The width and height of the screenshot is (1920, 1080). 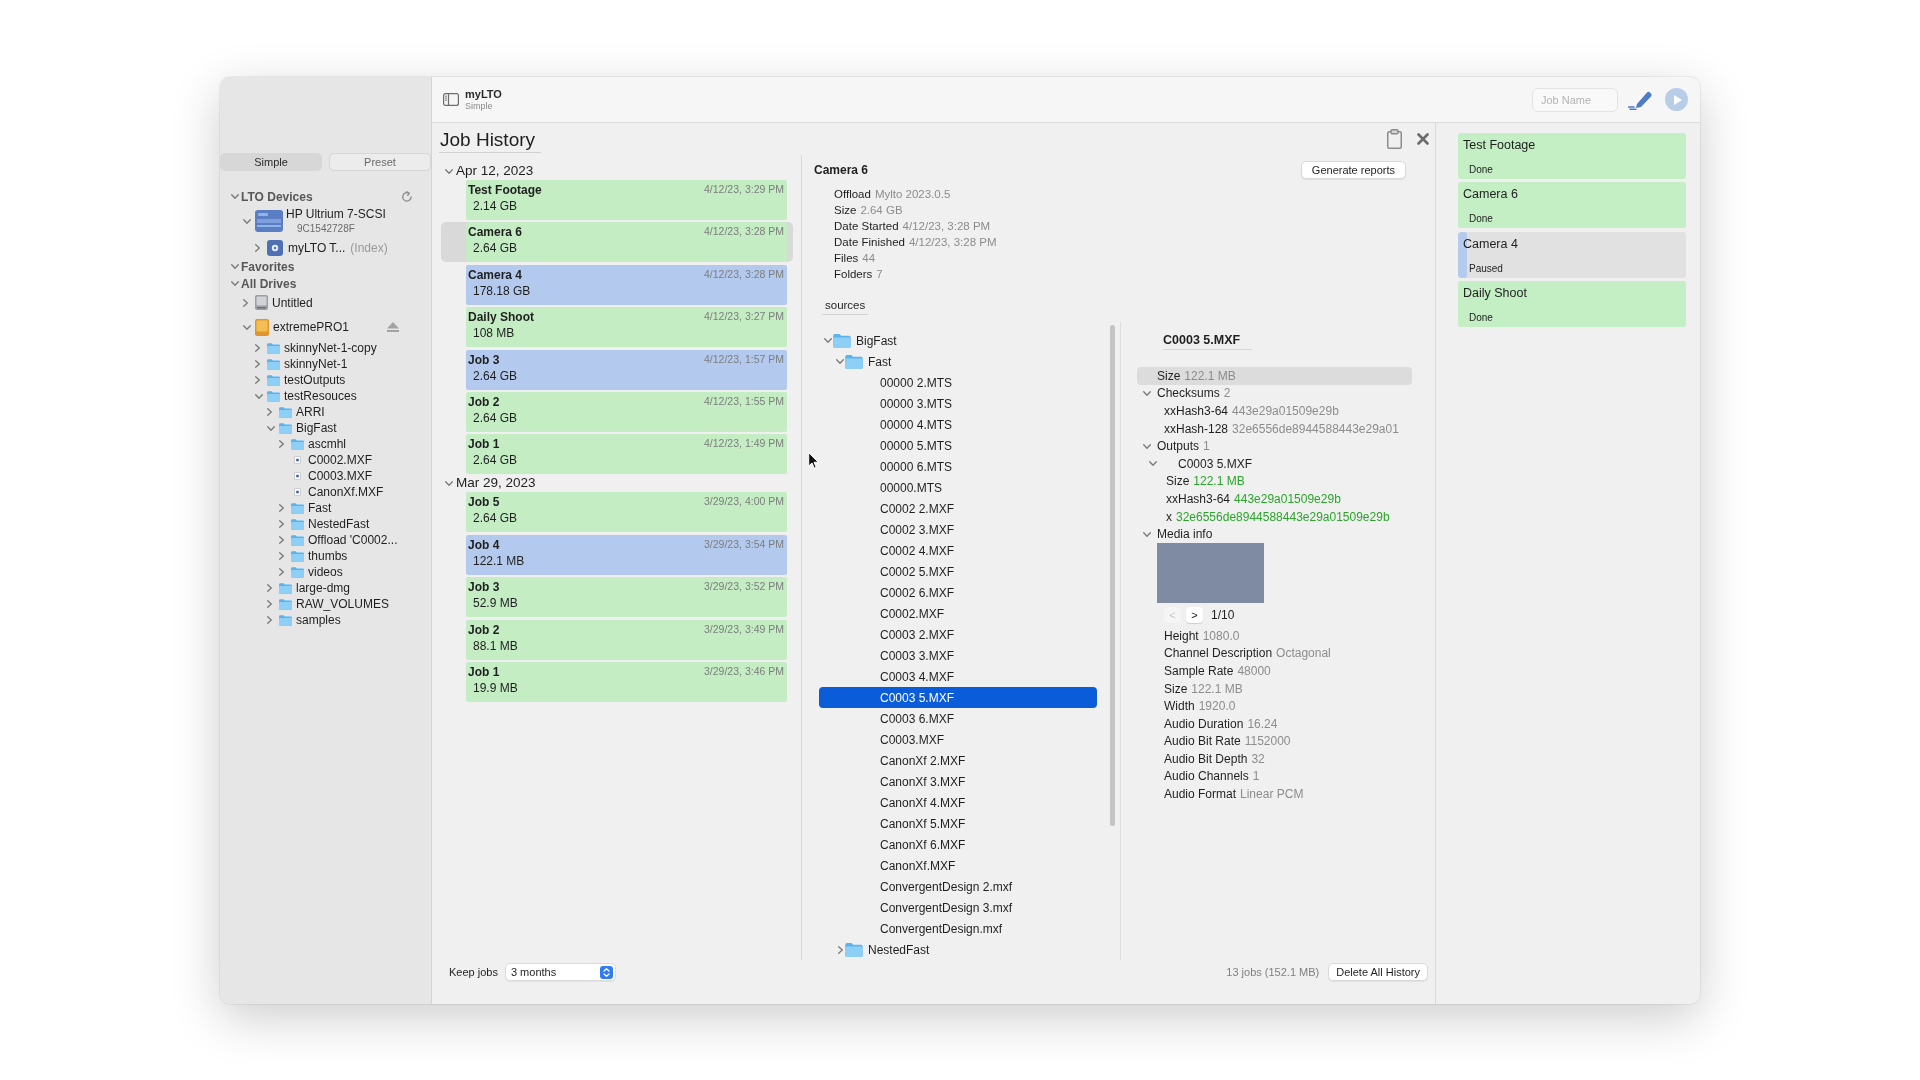 What do you see at coordinates (1194, 614) in the screenshot?
I see `next-button: >` at bounding box center [1194, 614].